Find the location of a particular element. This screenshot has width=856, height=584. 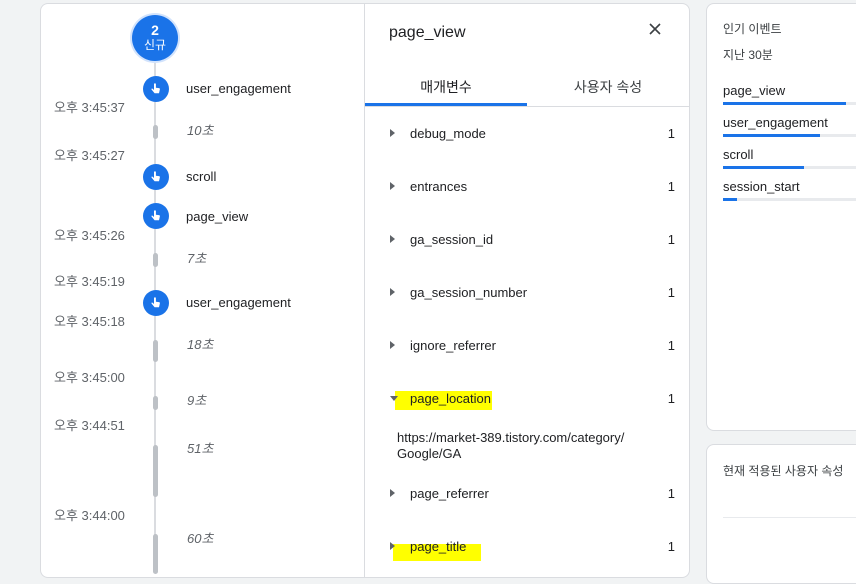

timeline-event-name: page_view is located at coordinates (217, 216).